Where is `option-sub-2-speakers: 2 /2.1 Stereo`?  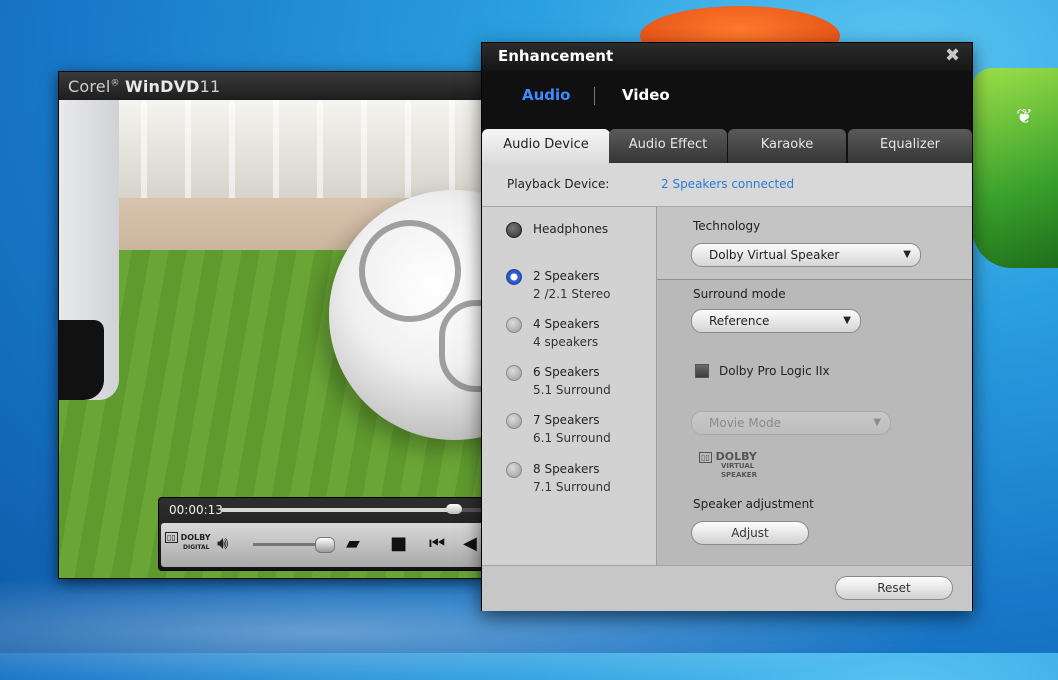 option-sub-2-speakers: 2 /2.1 Stereo is located at coordinates (572, 294).